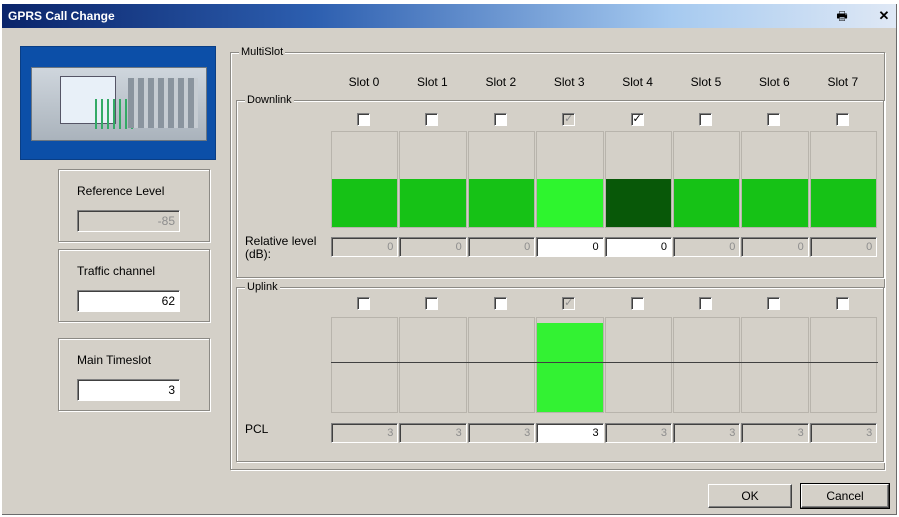 The image size is (899, 517). I want to click on slot-header-6: Slot 6, so click(774, 82).